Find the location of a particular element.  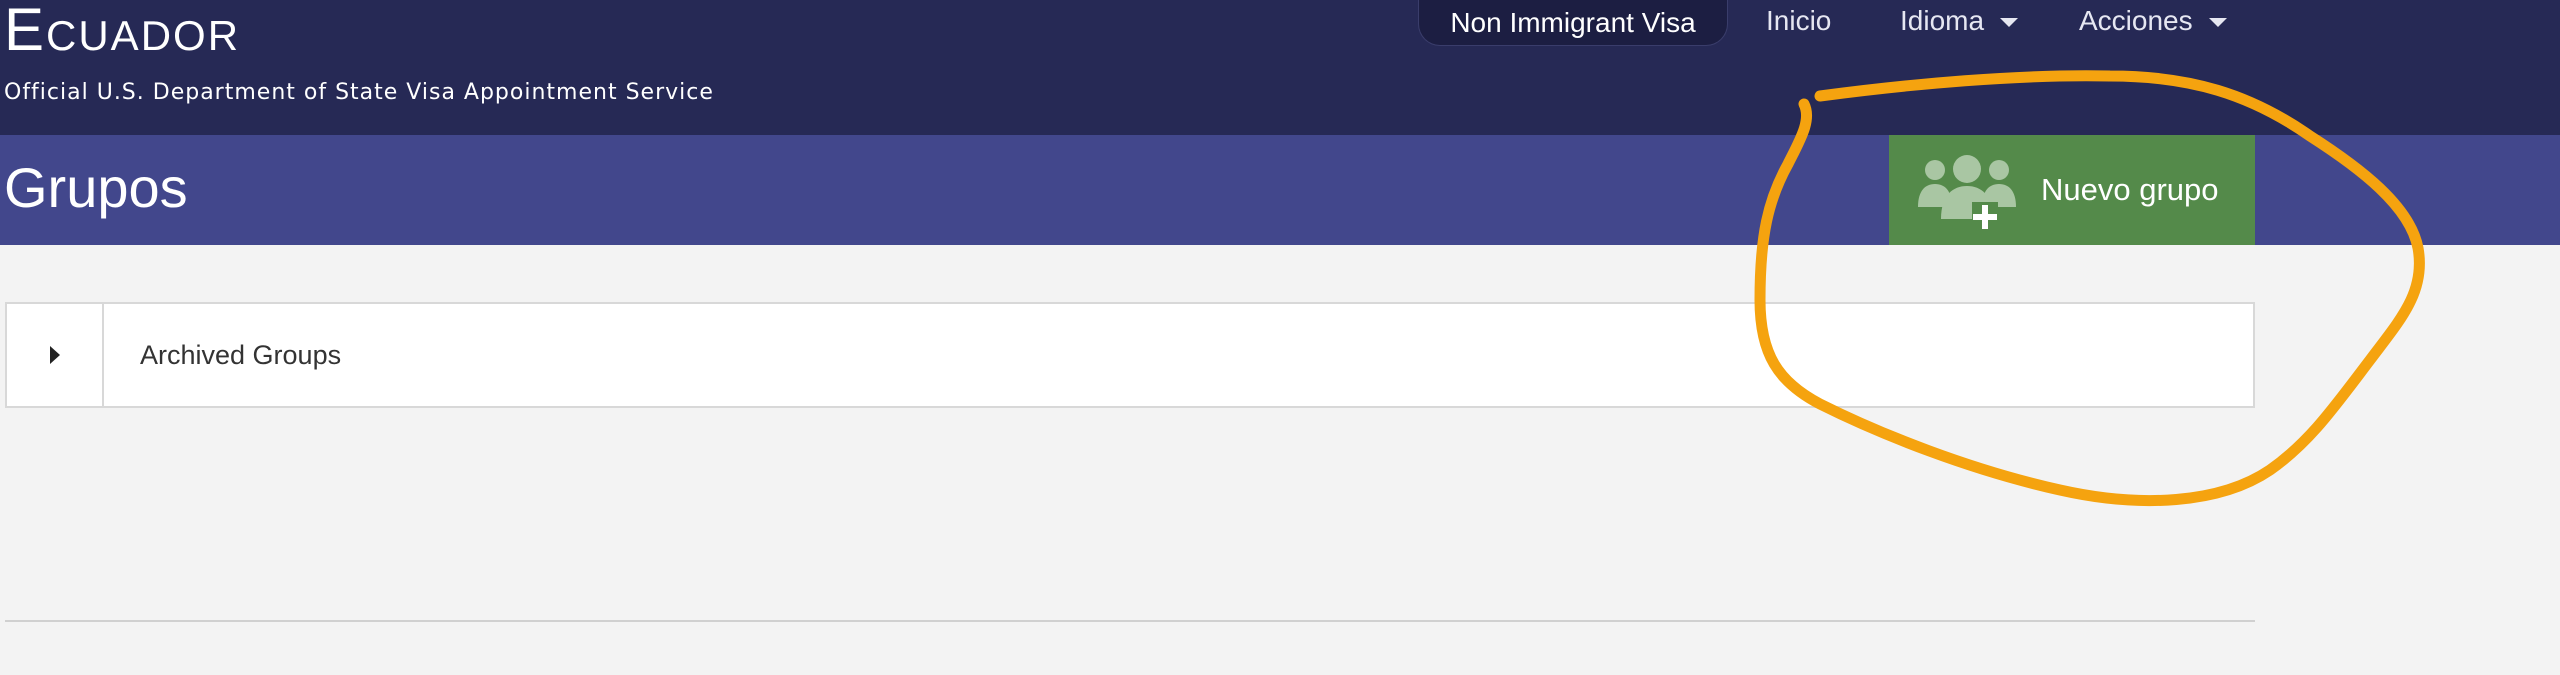

archived-groups-toggle is located at coordinates (55, 355).